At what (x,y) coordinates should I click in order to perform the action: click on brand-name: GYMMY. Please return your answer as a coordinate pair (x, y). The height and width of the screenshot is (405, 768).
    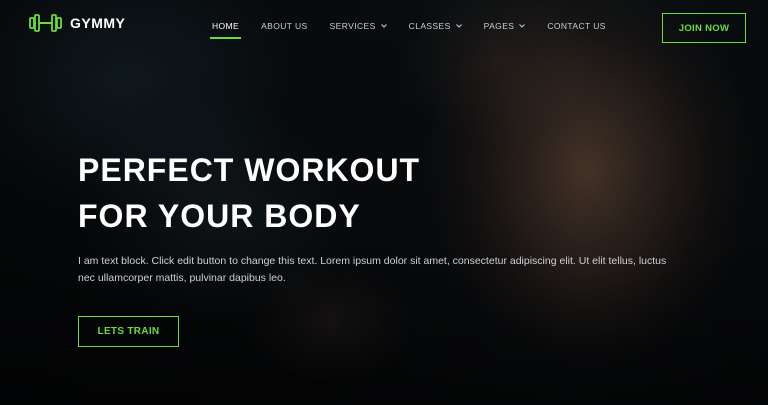
    Looking at the image, I should click on (98, 23).